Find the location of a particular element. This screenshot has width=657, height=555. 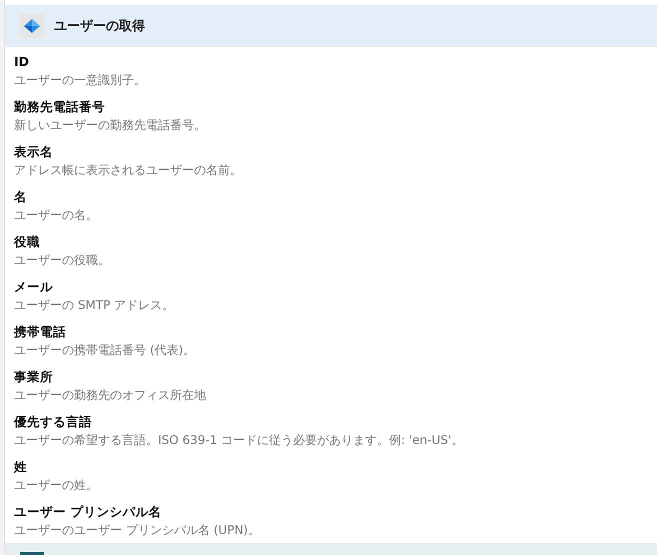

field-description: アドレス帳に表示されるユーザーの名前。 is located at coordinates (128, 170).